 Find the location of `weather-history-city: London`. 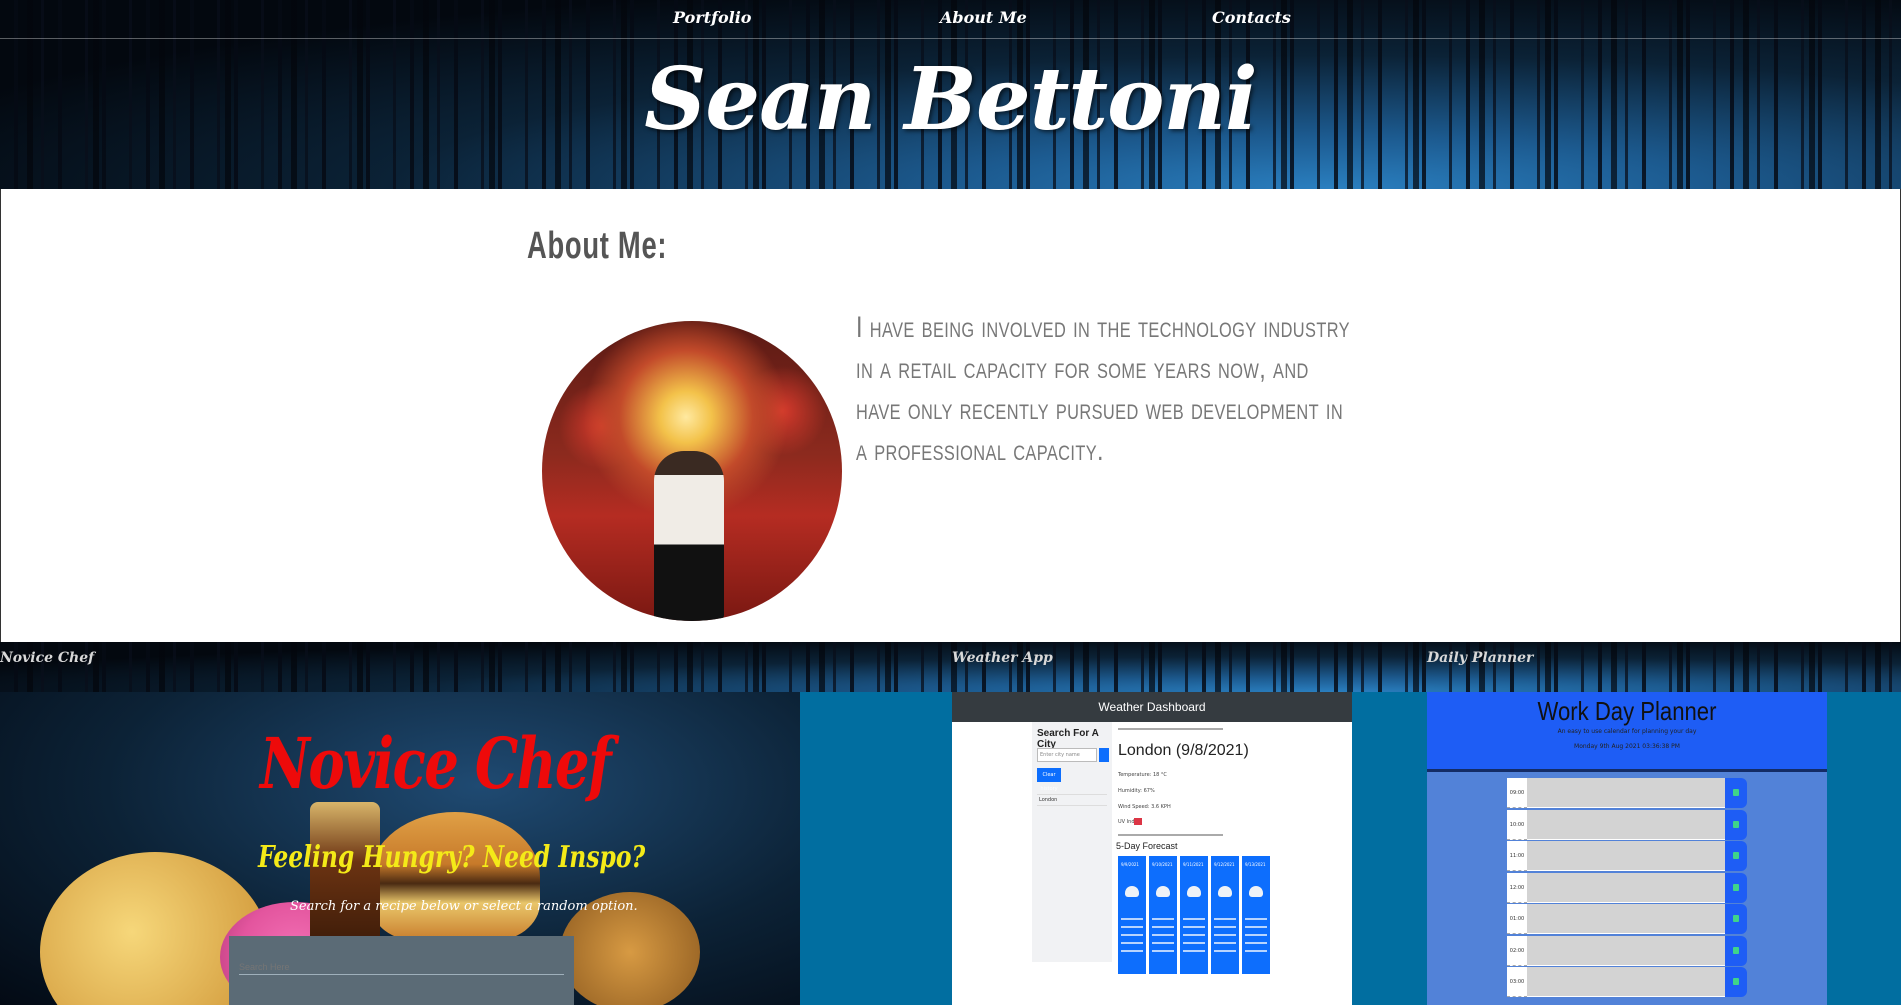

weather-history-city: London is located at coordinates (1072, 800).